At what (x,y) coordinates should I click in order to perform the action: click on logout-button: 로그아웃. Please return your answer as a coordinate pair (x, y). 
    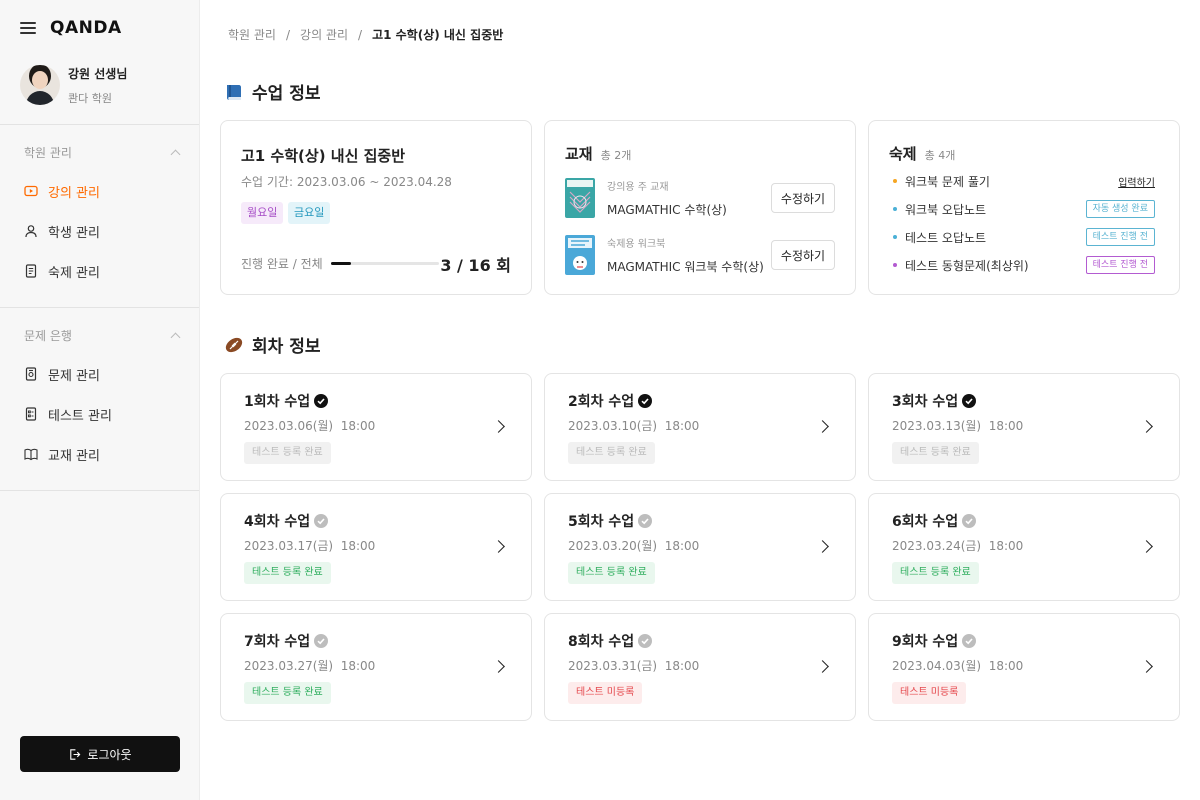
    Looking at the image, I should click on (100, 754).